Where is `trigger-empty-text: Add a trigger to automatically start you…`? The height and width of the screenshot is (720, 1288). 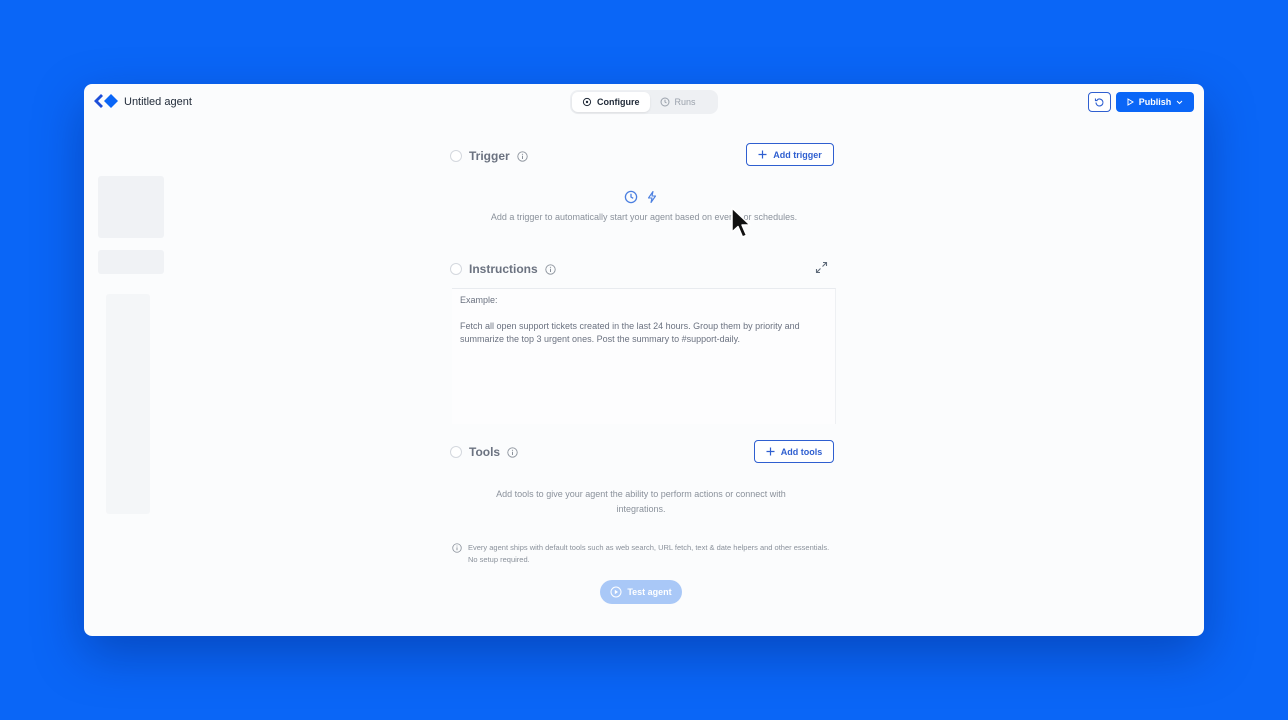 trigger-empty-text: Add a trigger to automatically start you… is located at coordinates (644, 217).